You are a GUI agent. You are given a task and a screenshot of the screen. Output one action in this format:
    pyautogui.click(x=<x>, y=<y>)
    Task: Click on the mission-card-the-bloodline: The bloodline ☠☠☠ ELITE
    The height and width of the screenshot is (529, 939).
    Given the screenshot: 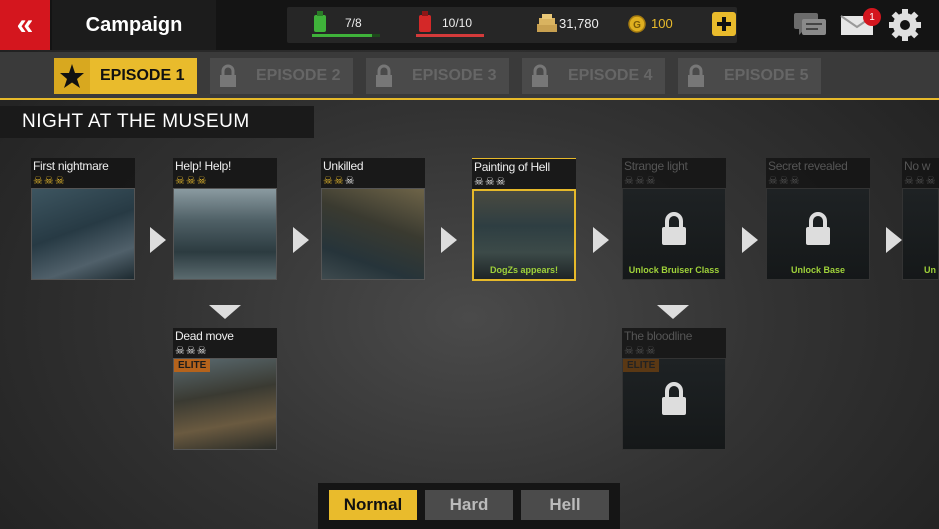 What is the action you would take?
    pyautogui.click(x=674, y=390)
    